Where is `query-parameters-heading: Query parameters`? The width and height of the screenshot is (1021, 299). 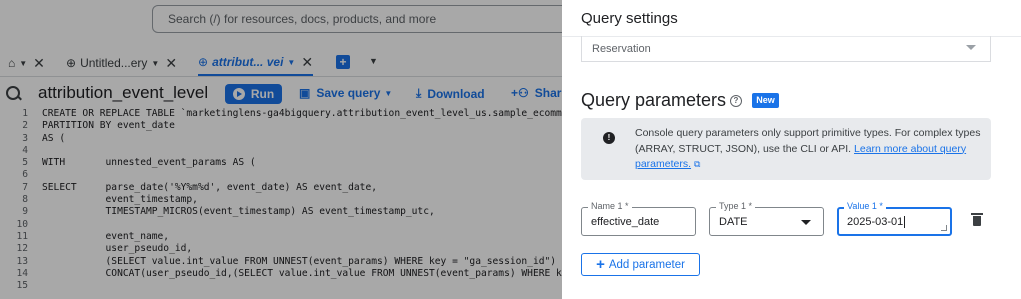
query-parameters-heading: Query parameters is located at coordinates (654, 100).